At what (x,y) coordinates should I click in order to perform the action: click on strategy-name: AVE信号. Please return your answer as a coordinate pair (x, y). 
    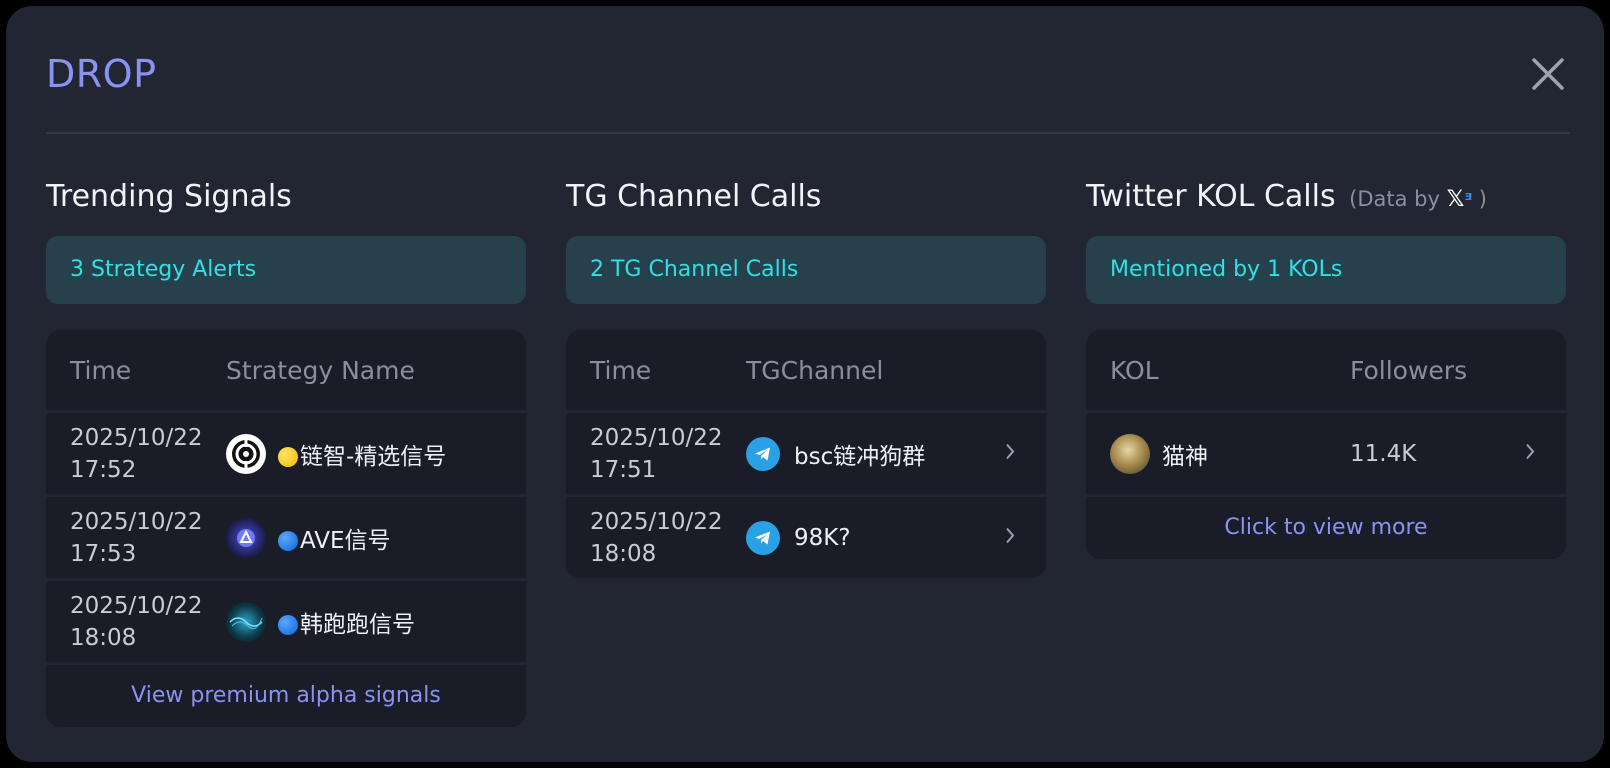
    Looking at the image, I should click on (334, 538).